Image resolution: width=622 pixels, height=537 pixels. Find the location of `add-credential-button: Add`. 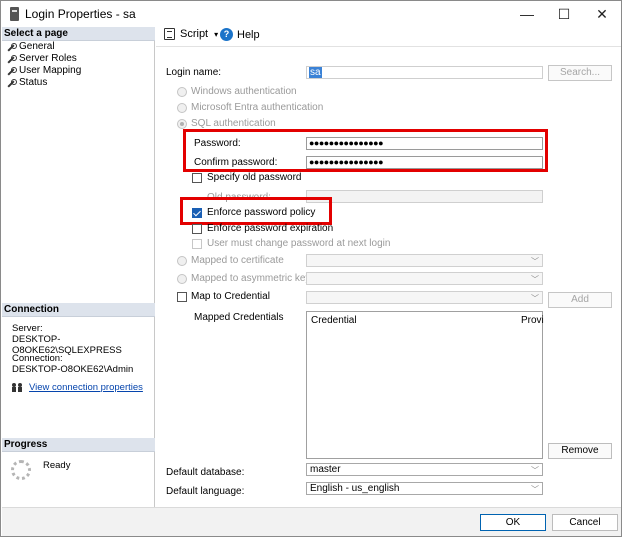

add-credential-button: Add is located at coordinates (580, 300).